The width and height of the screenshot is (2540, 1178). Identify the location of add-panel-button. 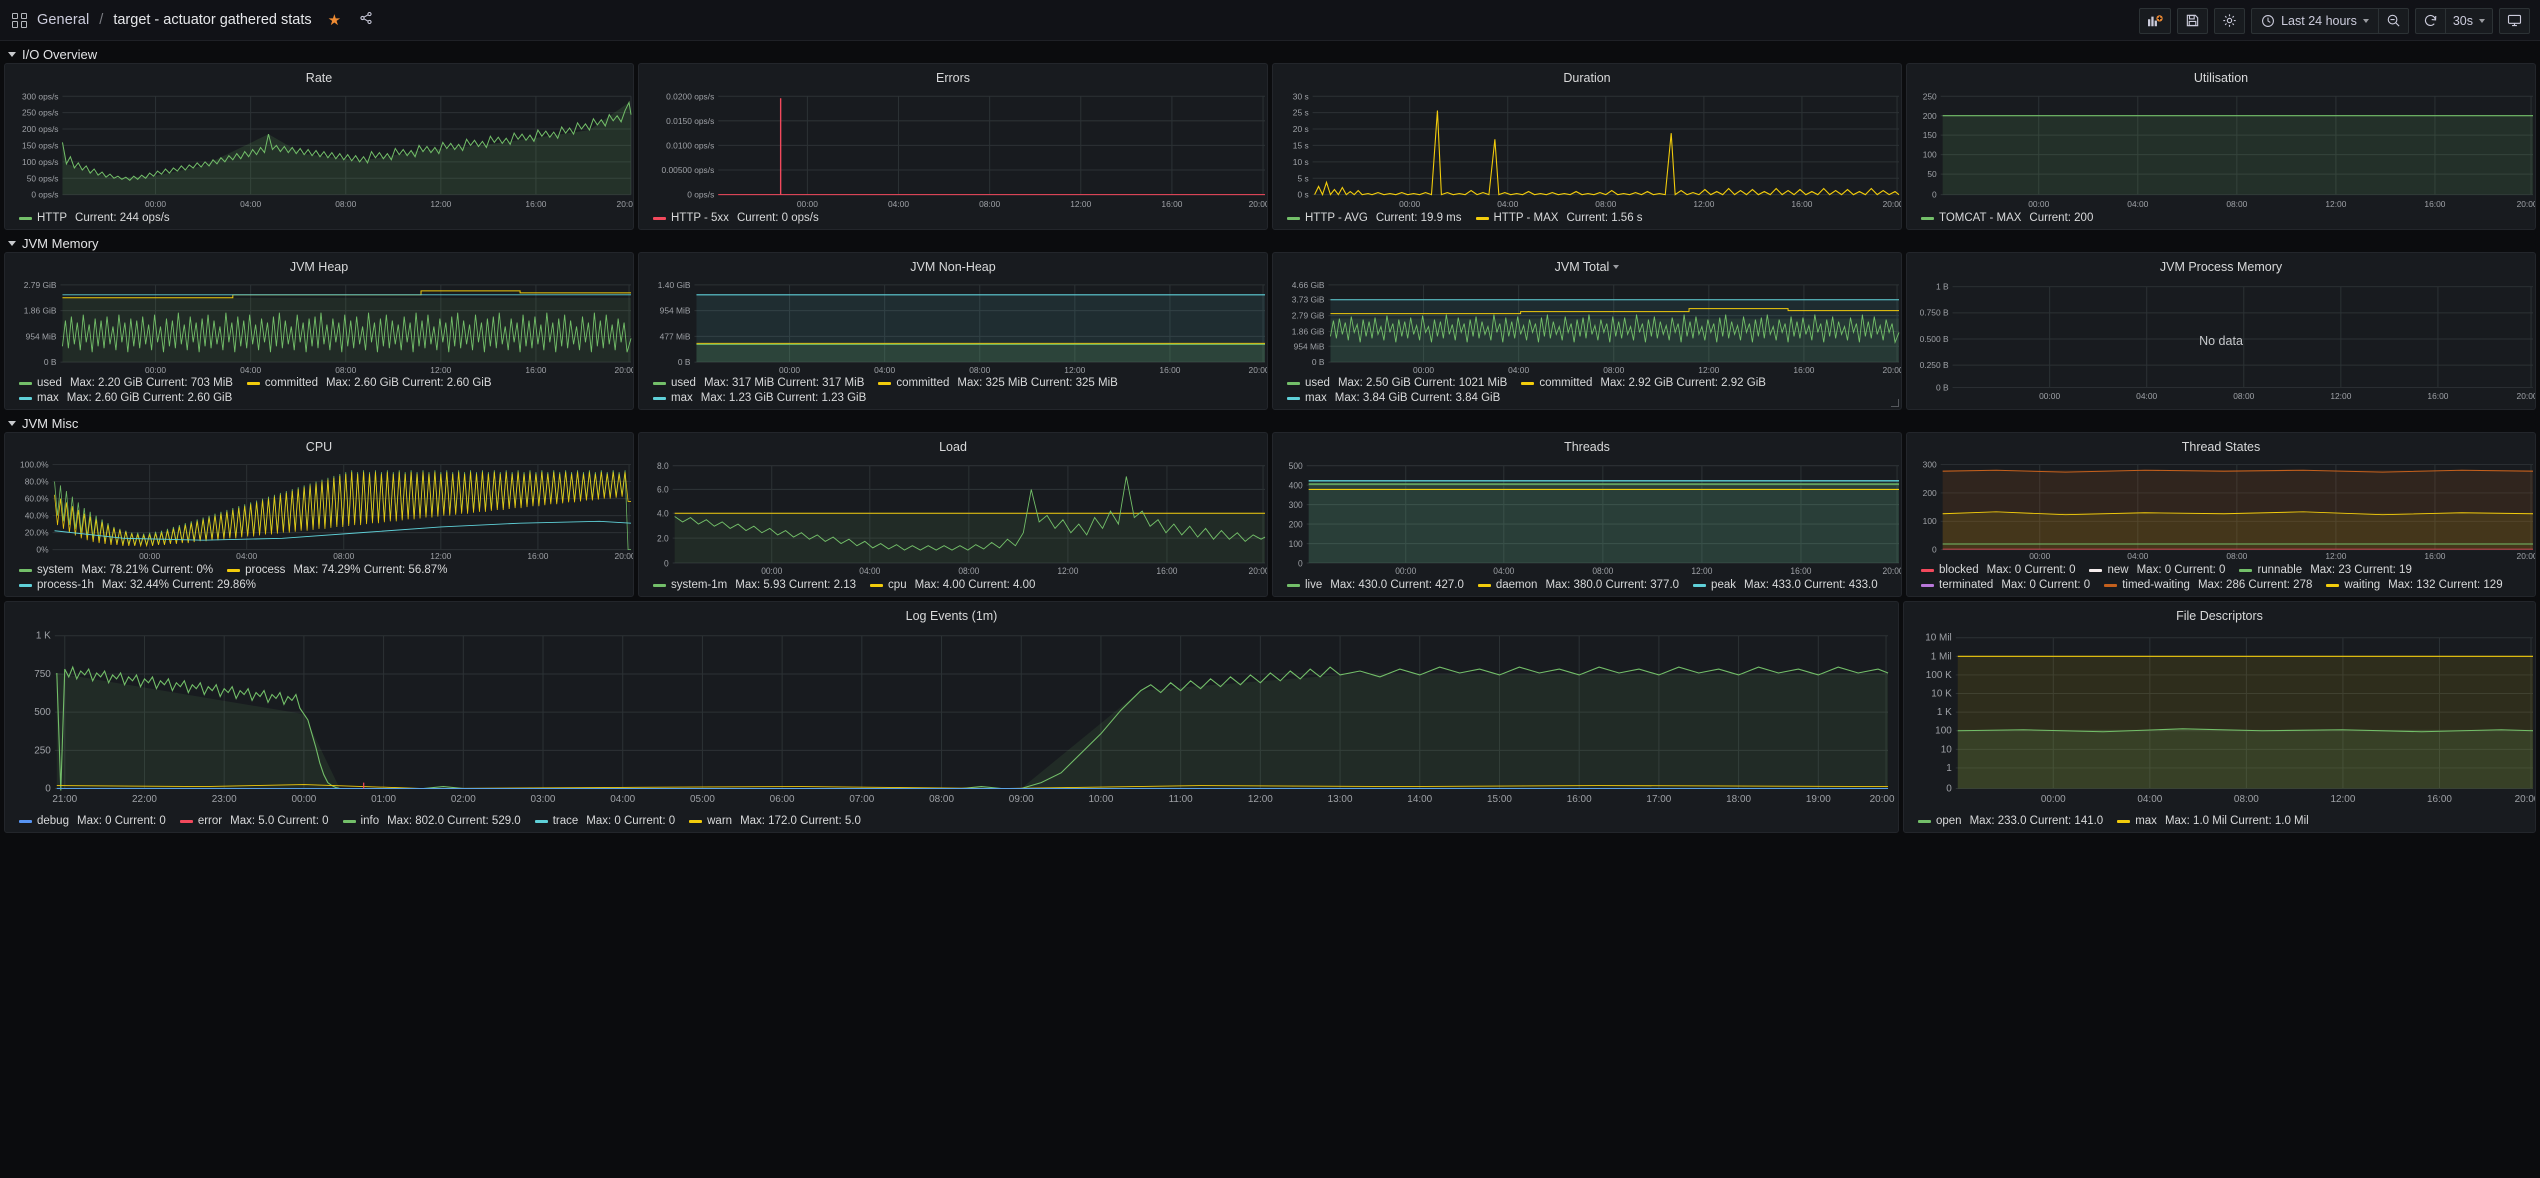
(2155, 20).